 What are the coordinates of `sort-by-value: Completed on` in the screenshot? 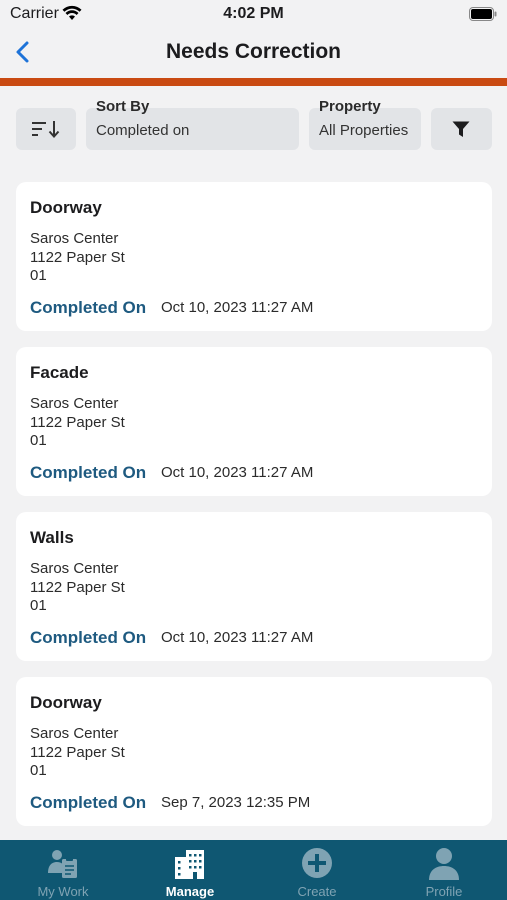 It's located at (142, 130).